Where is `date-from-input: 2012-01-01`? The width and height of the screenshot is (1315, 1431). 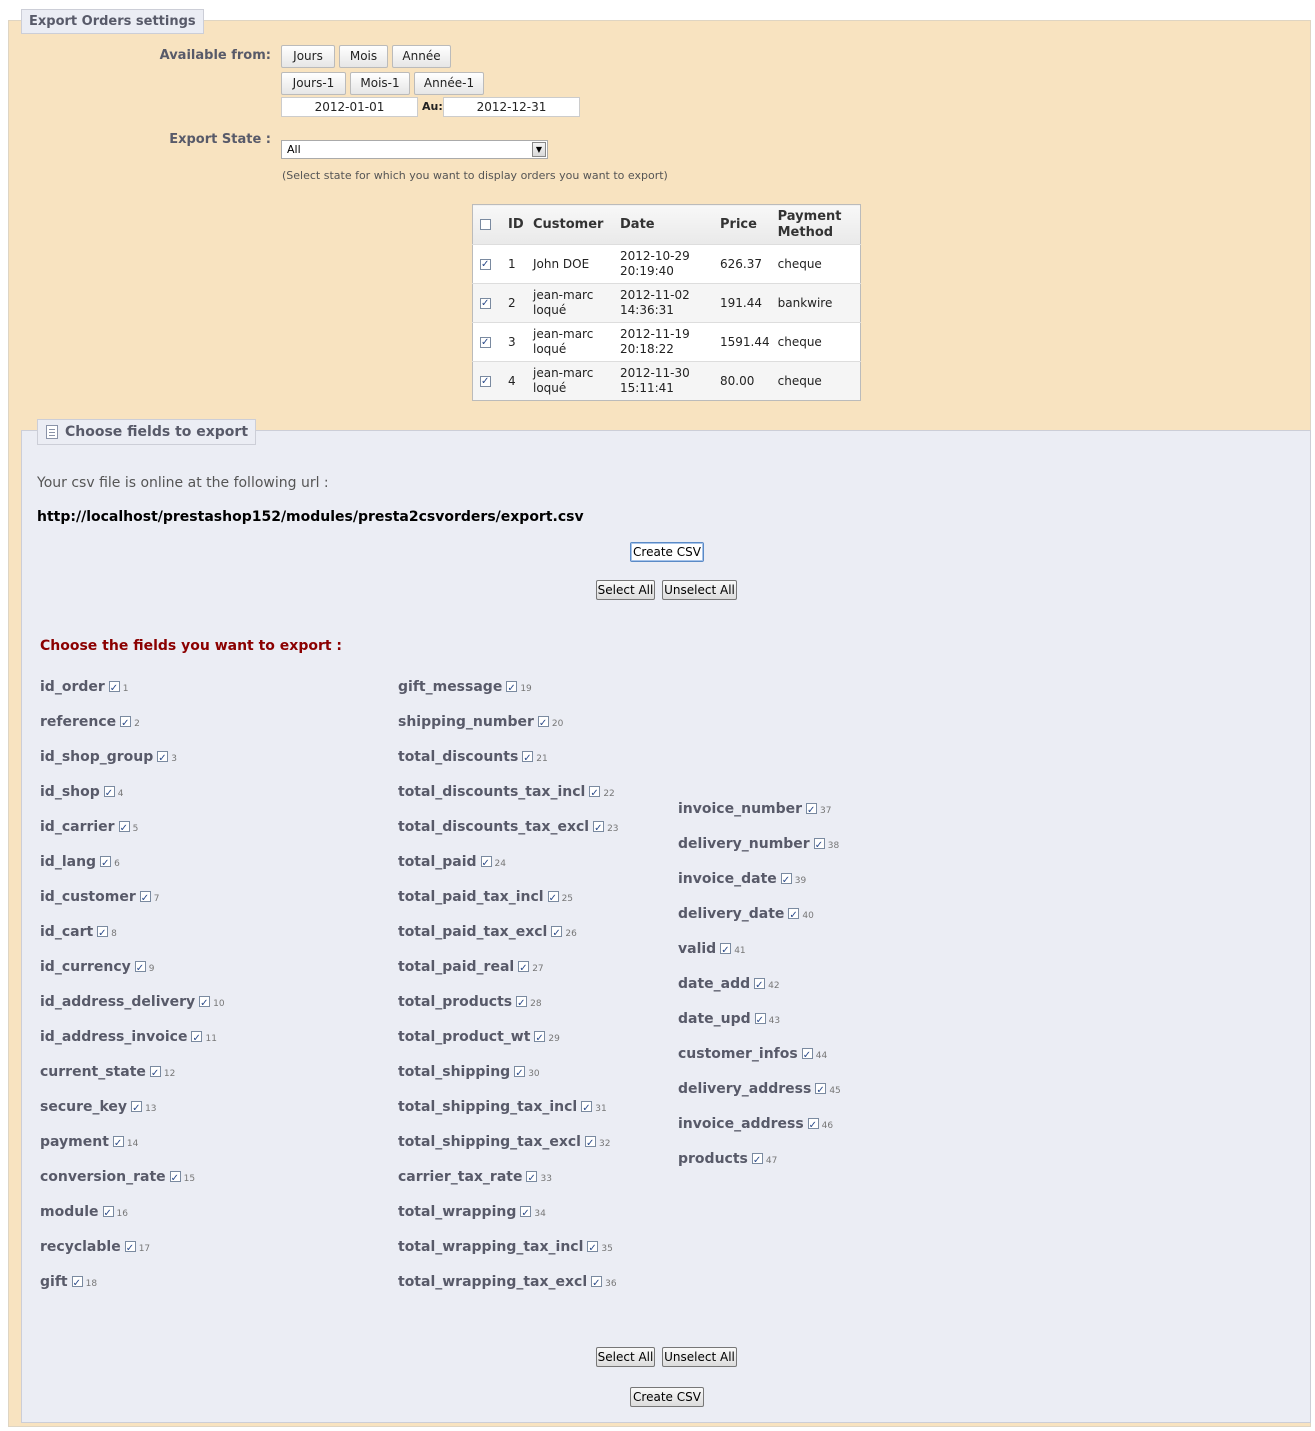
date-from-input: 2012-01-01 is located at coordinates (349, 107).